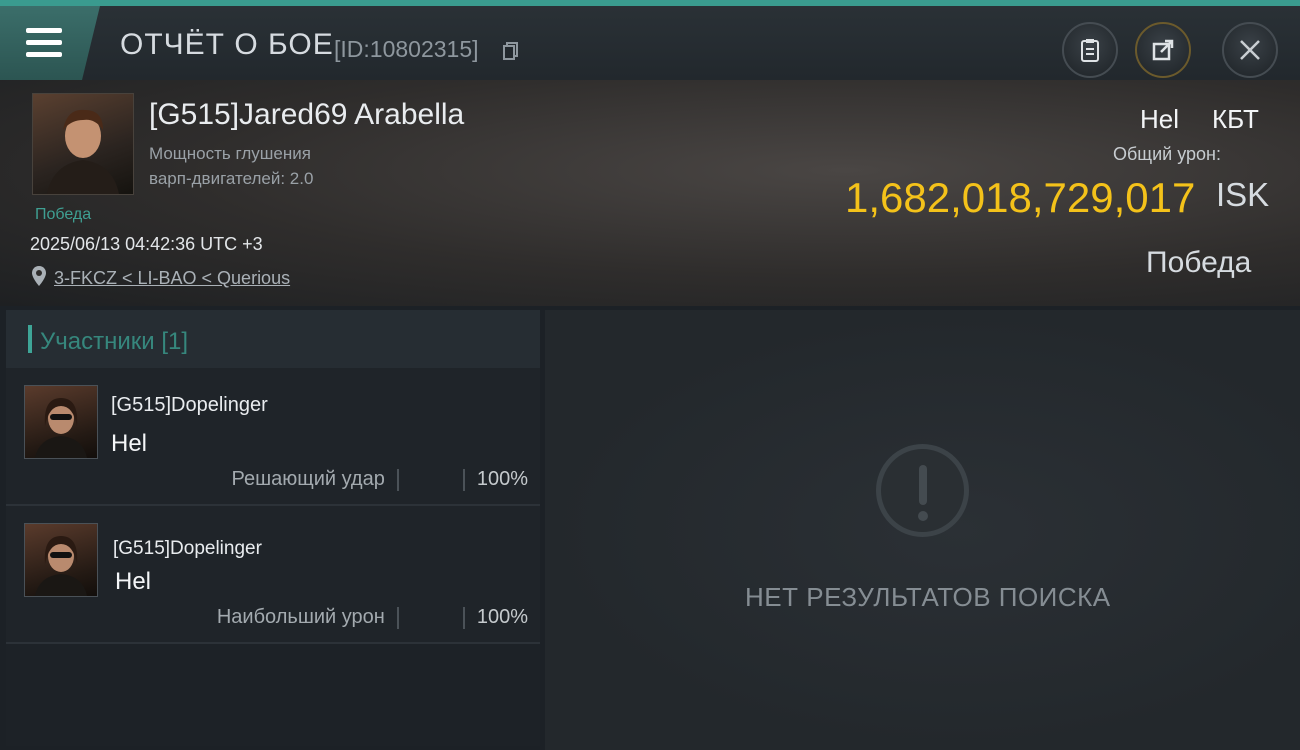  Describe the element at coordinates (1199, 262) in the screenshot. I see `battle-result: Победа` at that location.